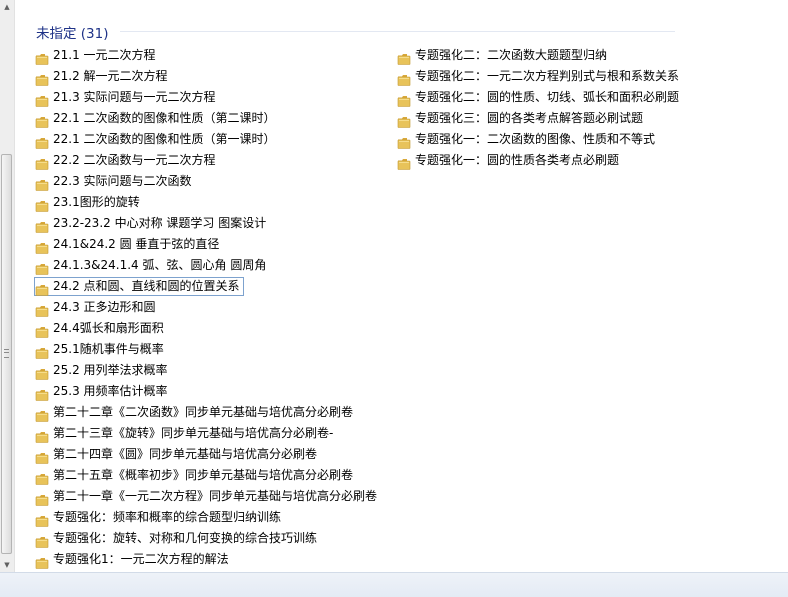 The height and width of the screenshot is (597, 788). I want to click on folder-item: 第二十三章《旋转》同步单元基础与培优高分必刷卷-, so click(206, 433).